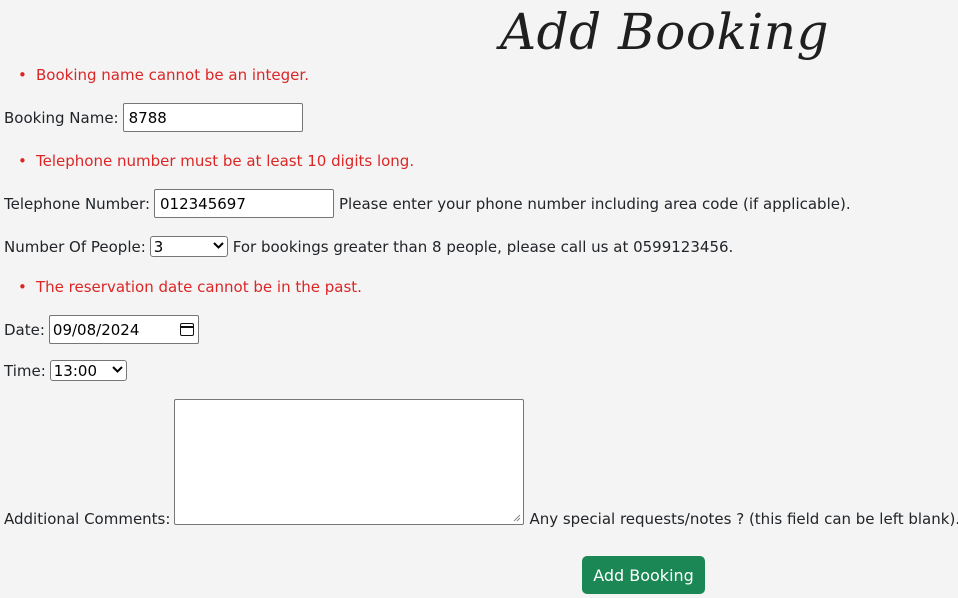 The image size is (958, 598). I want to click on people-select: 3, so click(188, 246).